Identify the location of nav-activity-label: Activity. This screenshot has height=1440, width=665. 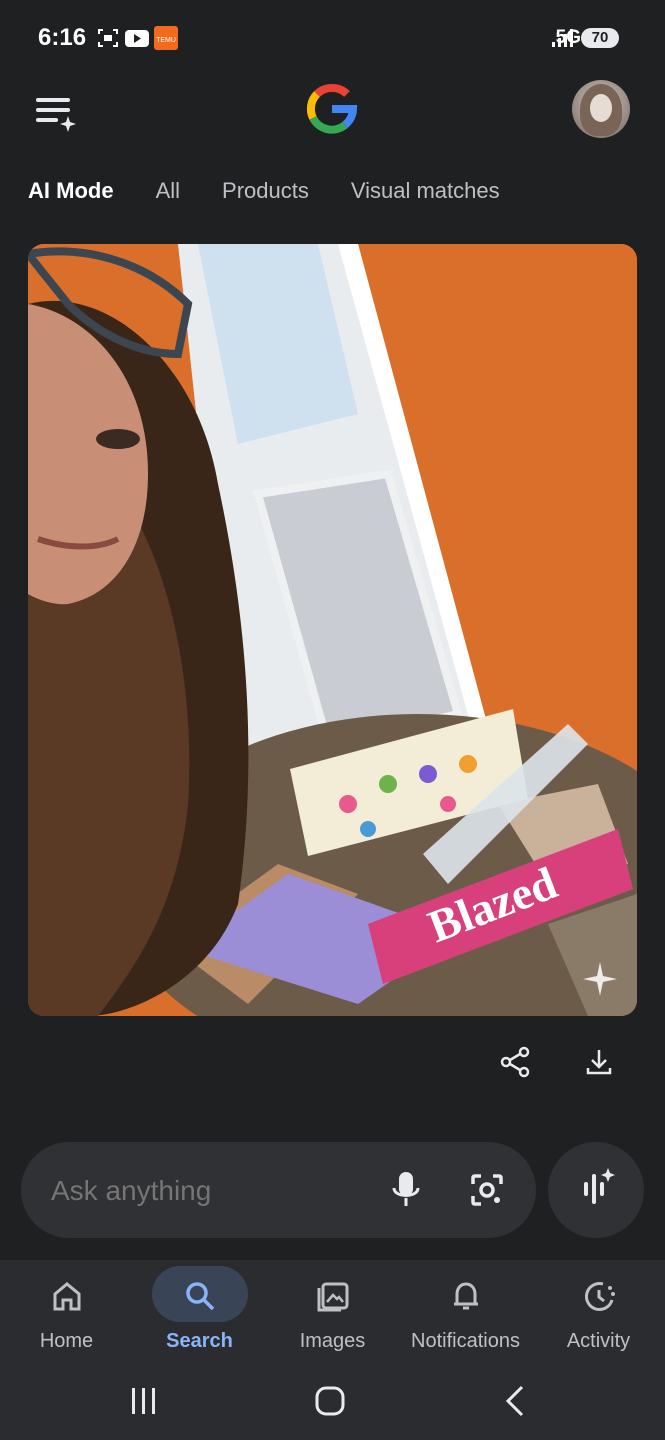
(598, 1341).